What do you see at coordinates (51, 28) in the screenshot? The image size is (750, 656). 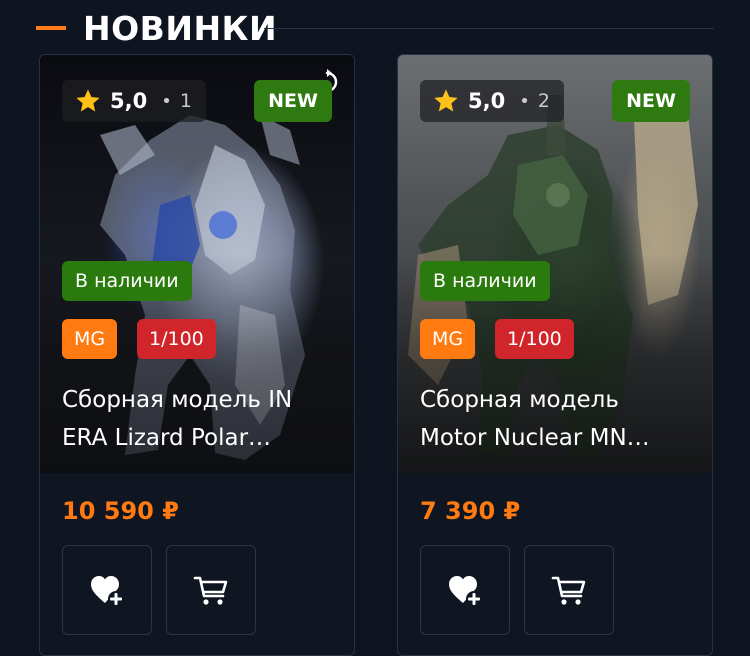 I see `section-accent-bar` at bounding box center [51, 28].